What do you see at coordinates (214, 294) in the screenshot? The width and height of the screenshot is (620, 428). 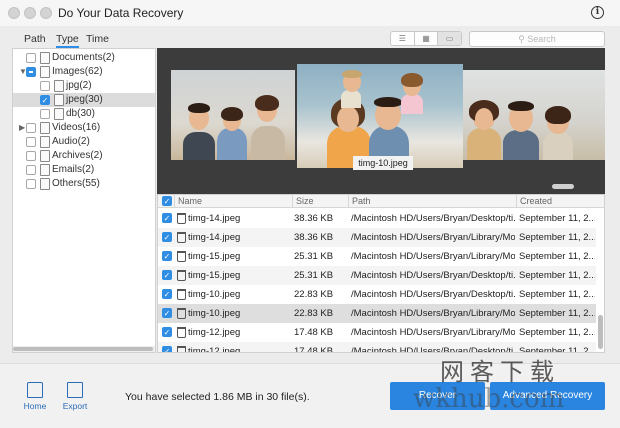 I see `cell-name: timg-10.jpeg` at bounding box center [214, 294].